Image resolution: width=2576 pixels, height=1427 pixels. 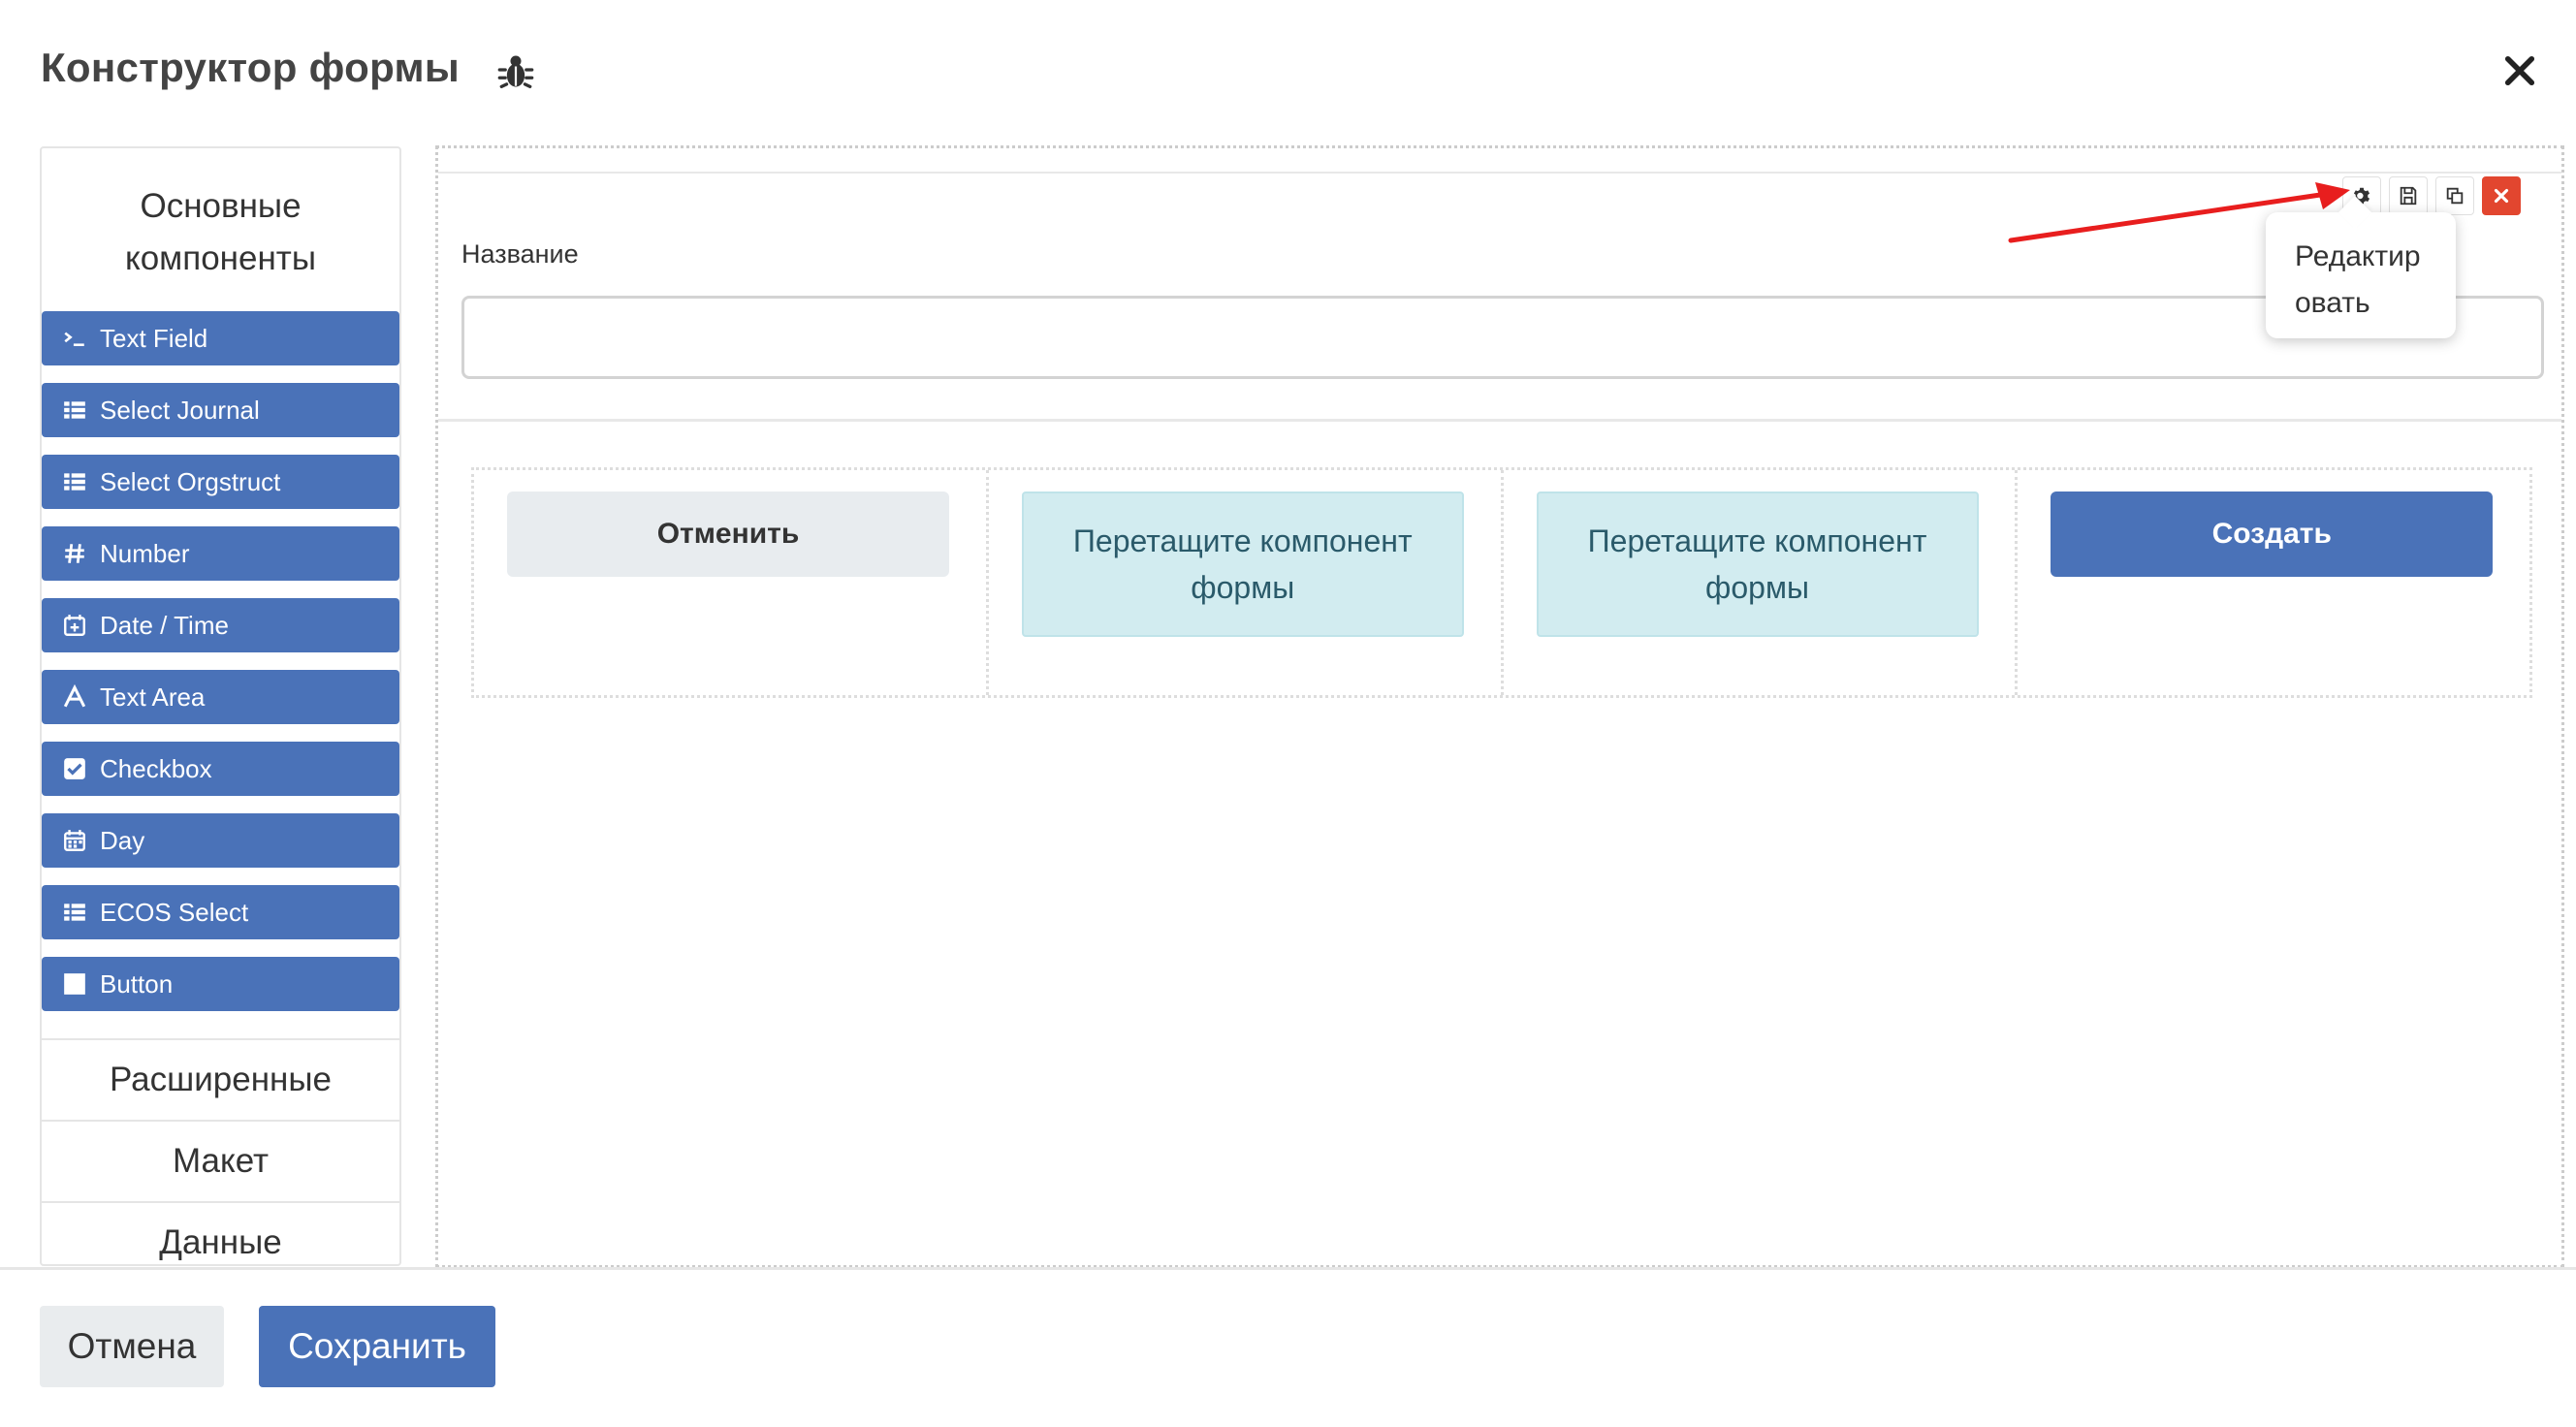 I want to click on component-button-select-orgstruct: Select Orgstruct, so click(x=221, y=482).